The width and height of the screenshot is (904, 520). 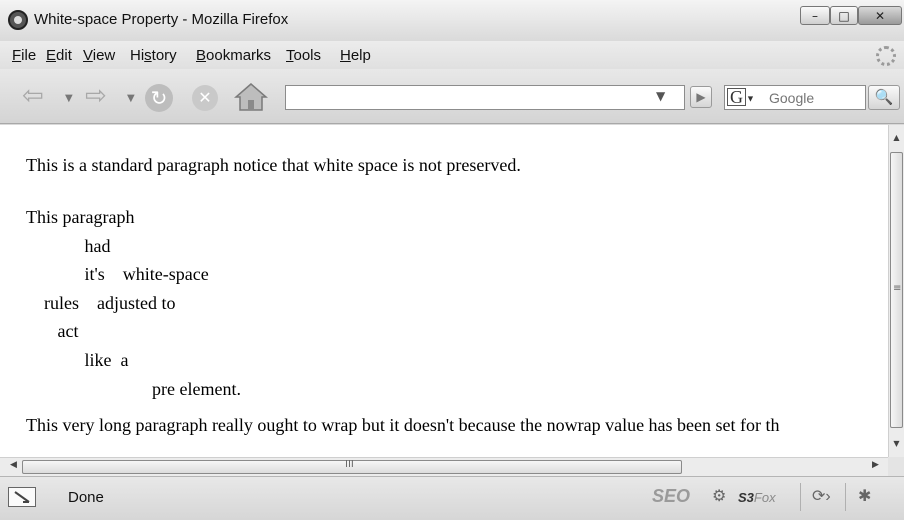 What do you see at coordinates (896, 141) in the screenshot?
I see `scroll-up-icon: ▲` at bounding box center [896, 141].